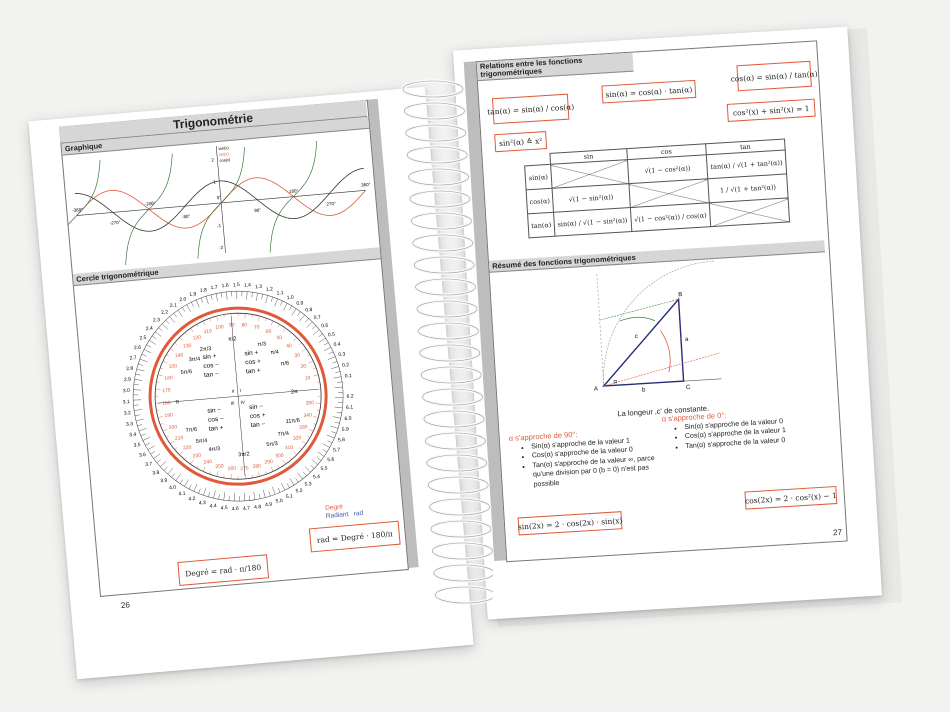 Image resolution: width=950 pixels, height=712 pixels. Describe the element at coordinates (307, 415) in the screenshot. I see `degree-label: 340` at that location.